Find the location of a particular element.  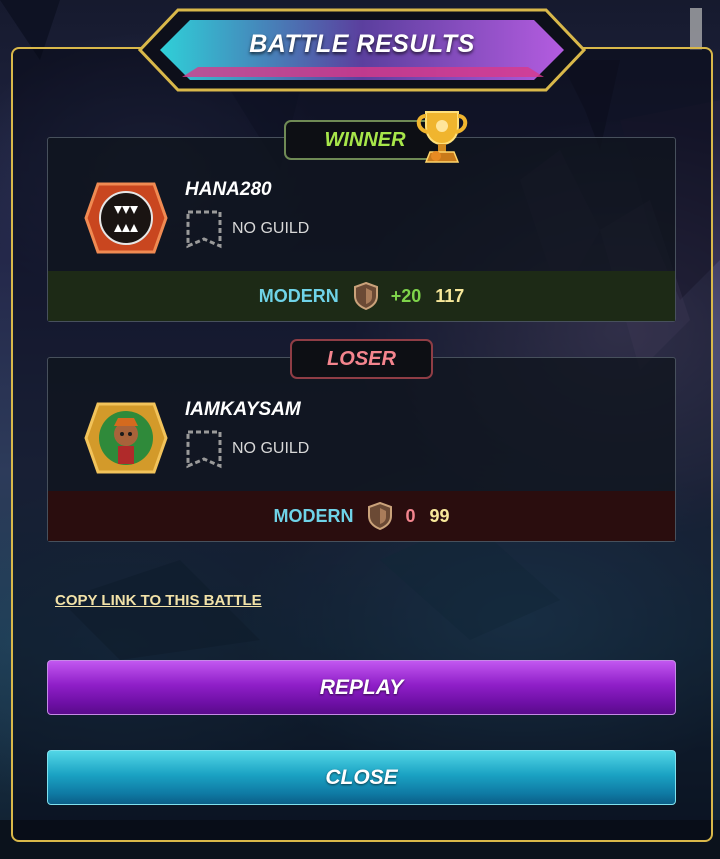

trophy-icon is located at coordinates (442, 137).